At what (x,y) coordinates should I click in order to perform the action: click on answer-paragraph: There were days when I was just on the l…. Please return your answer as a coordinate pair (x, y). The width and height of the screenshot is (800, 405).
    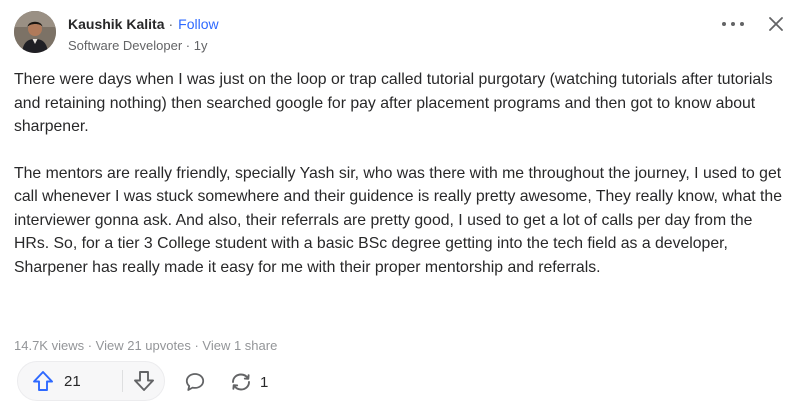
    Looking at the image, I should click on (393, 103).